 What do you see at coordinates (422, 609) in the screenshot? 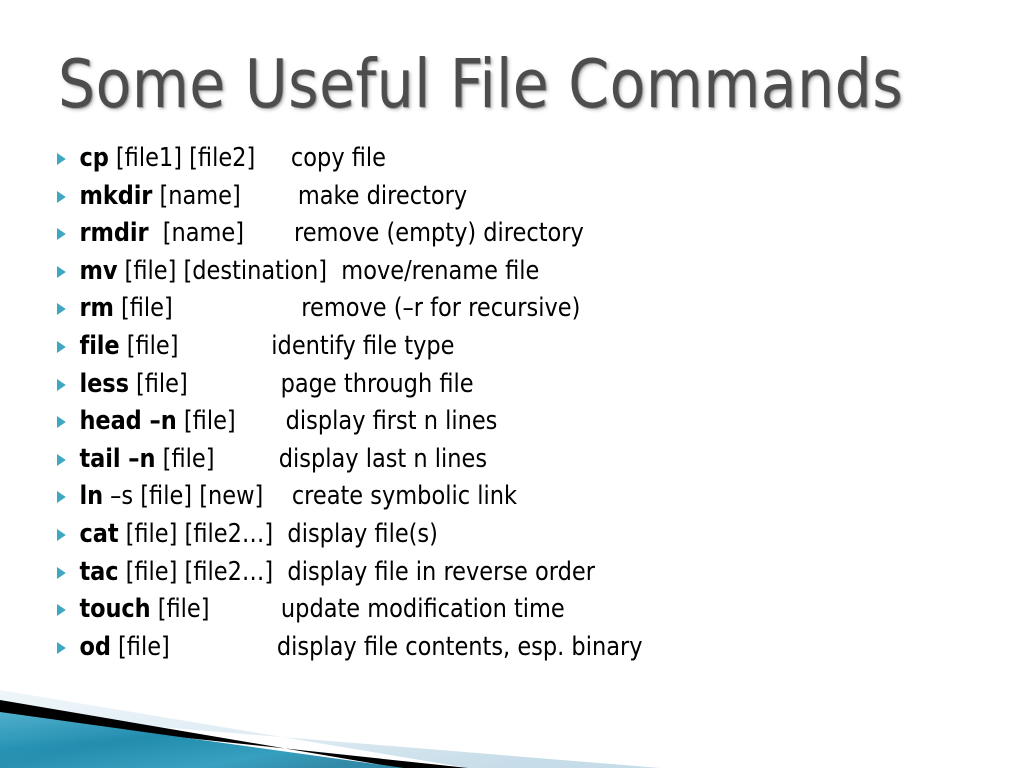
I see `command-description: update modification time` at bounding box center [422, 609].